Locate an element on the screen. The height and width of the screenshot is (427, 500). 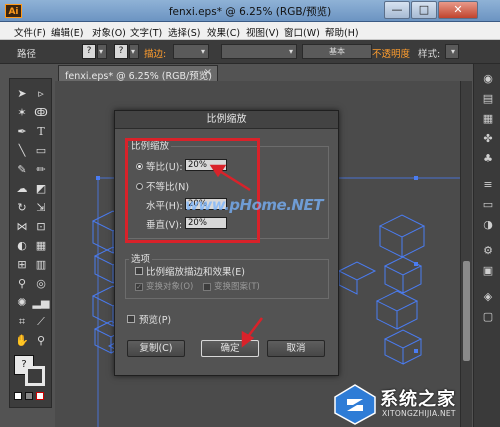
site-logo-icon is located at coordinates (355, 404).